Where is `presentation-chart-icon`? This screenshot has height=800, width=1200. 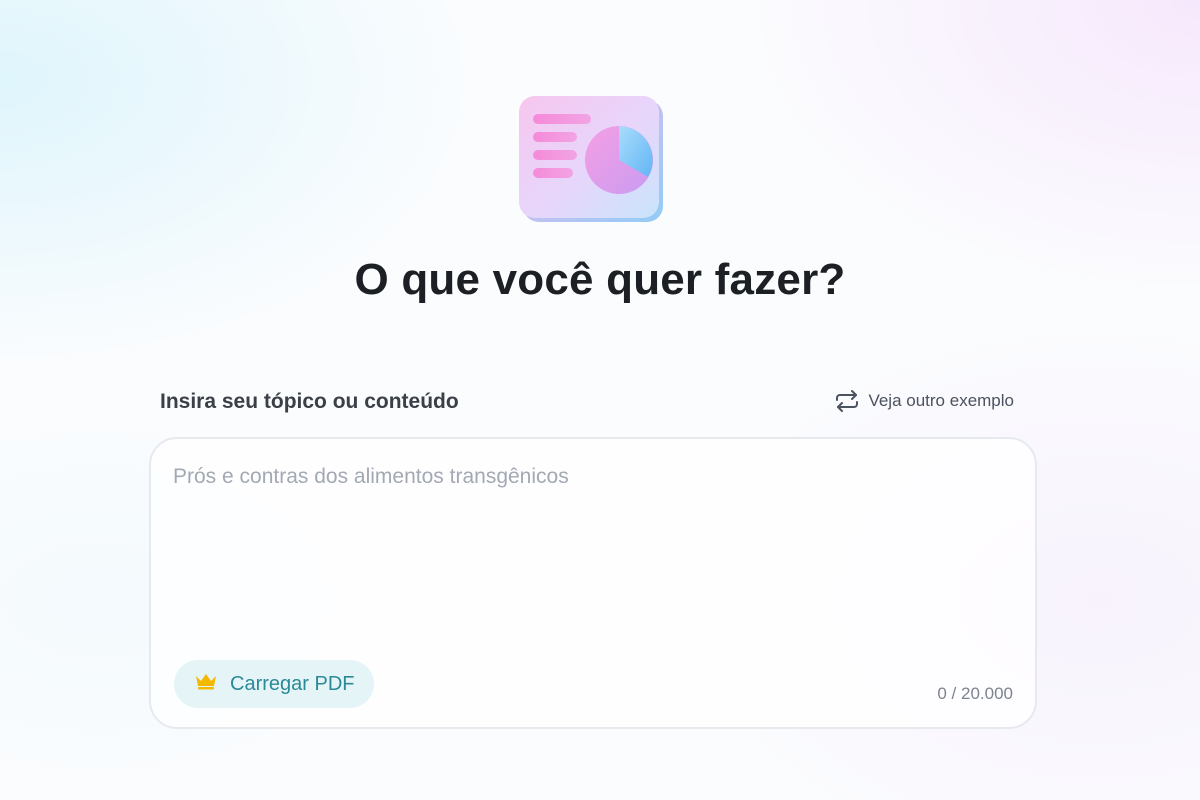 presentation-chart-icon is located at coordinates (592, 160).